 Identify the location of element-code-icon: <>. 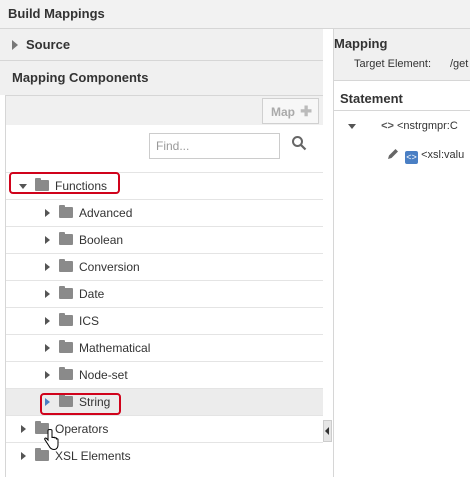
(387, 126).